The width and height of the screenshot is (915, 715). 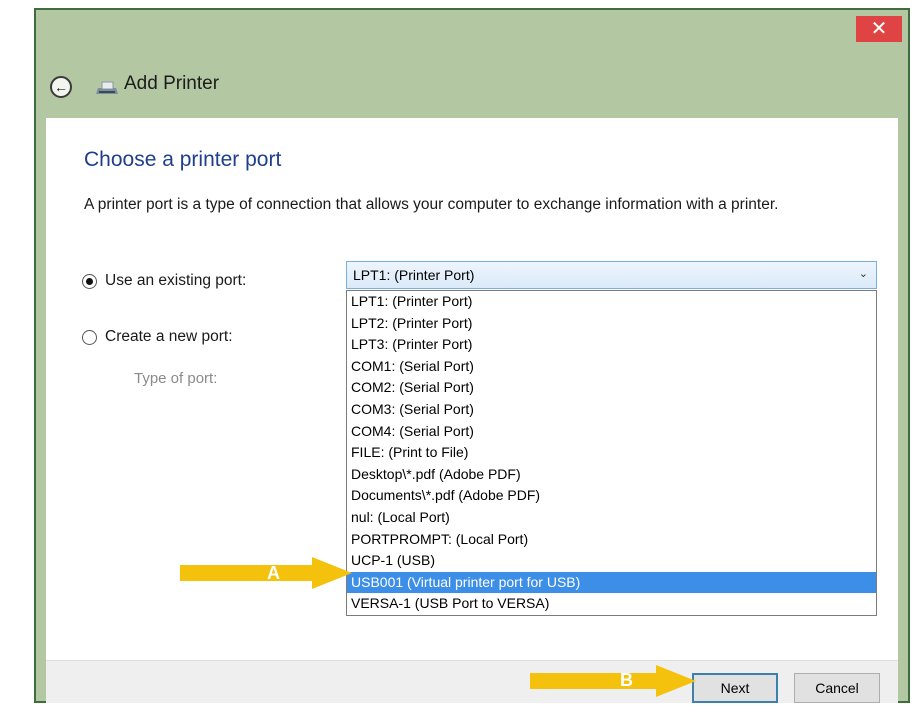 I want to click on port-option: Desktop\*.pdf (Adobe PDF), so click(x=611, y=475).